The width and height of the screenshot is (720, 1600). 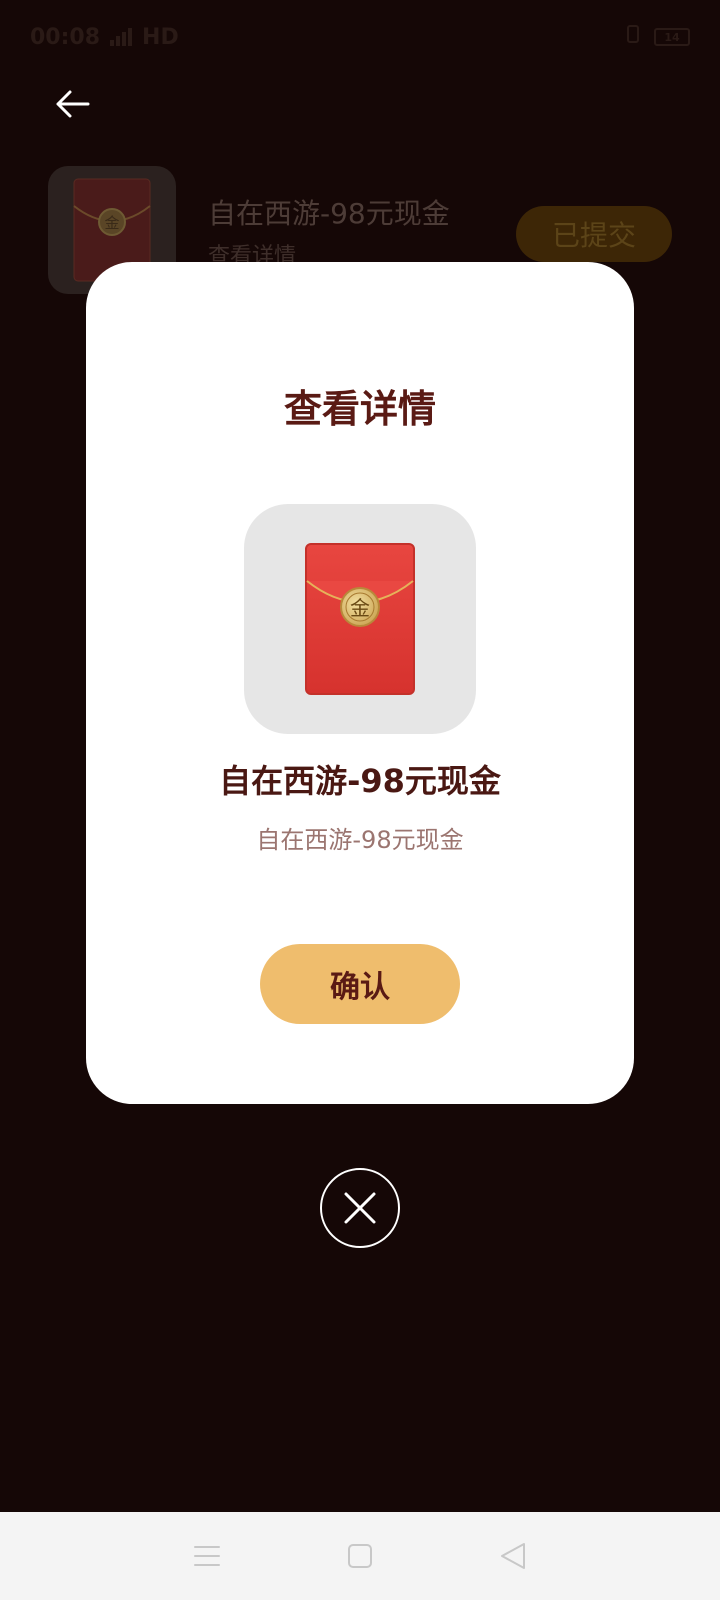 What do you see at coordinates (360, 984) in the screenshot?
I see `confirm-button: 确认` at bounding box center [360, 984].